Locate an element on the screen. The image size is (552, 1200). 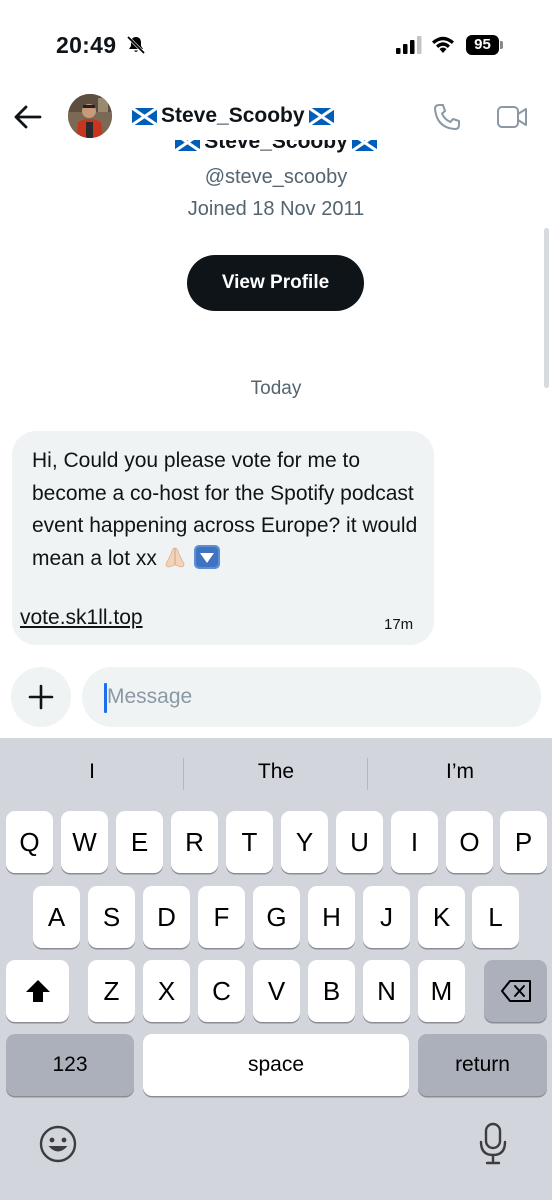
suggestion-bar: I The I’m is located at coordinates (276, 773).